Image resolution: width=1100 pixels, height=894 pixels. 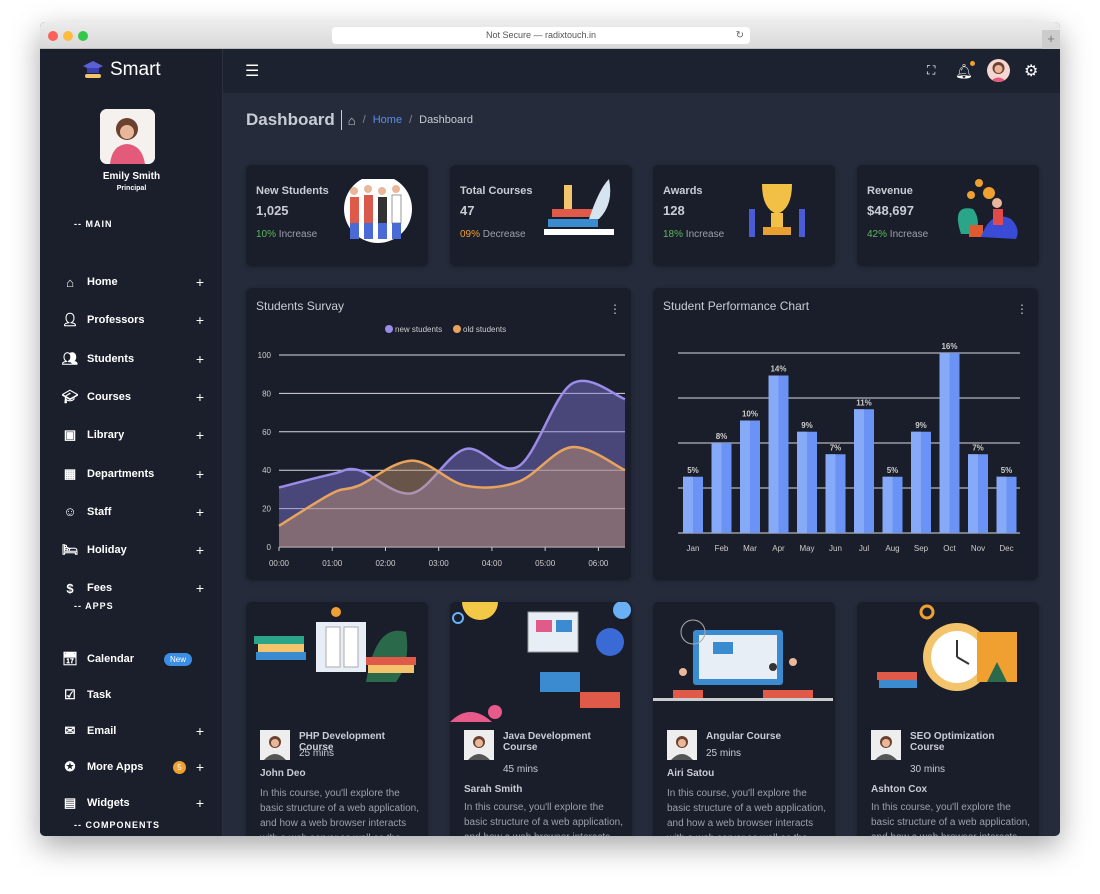 I want to click on y-tick-label: 40, so click(x=266, y=470).